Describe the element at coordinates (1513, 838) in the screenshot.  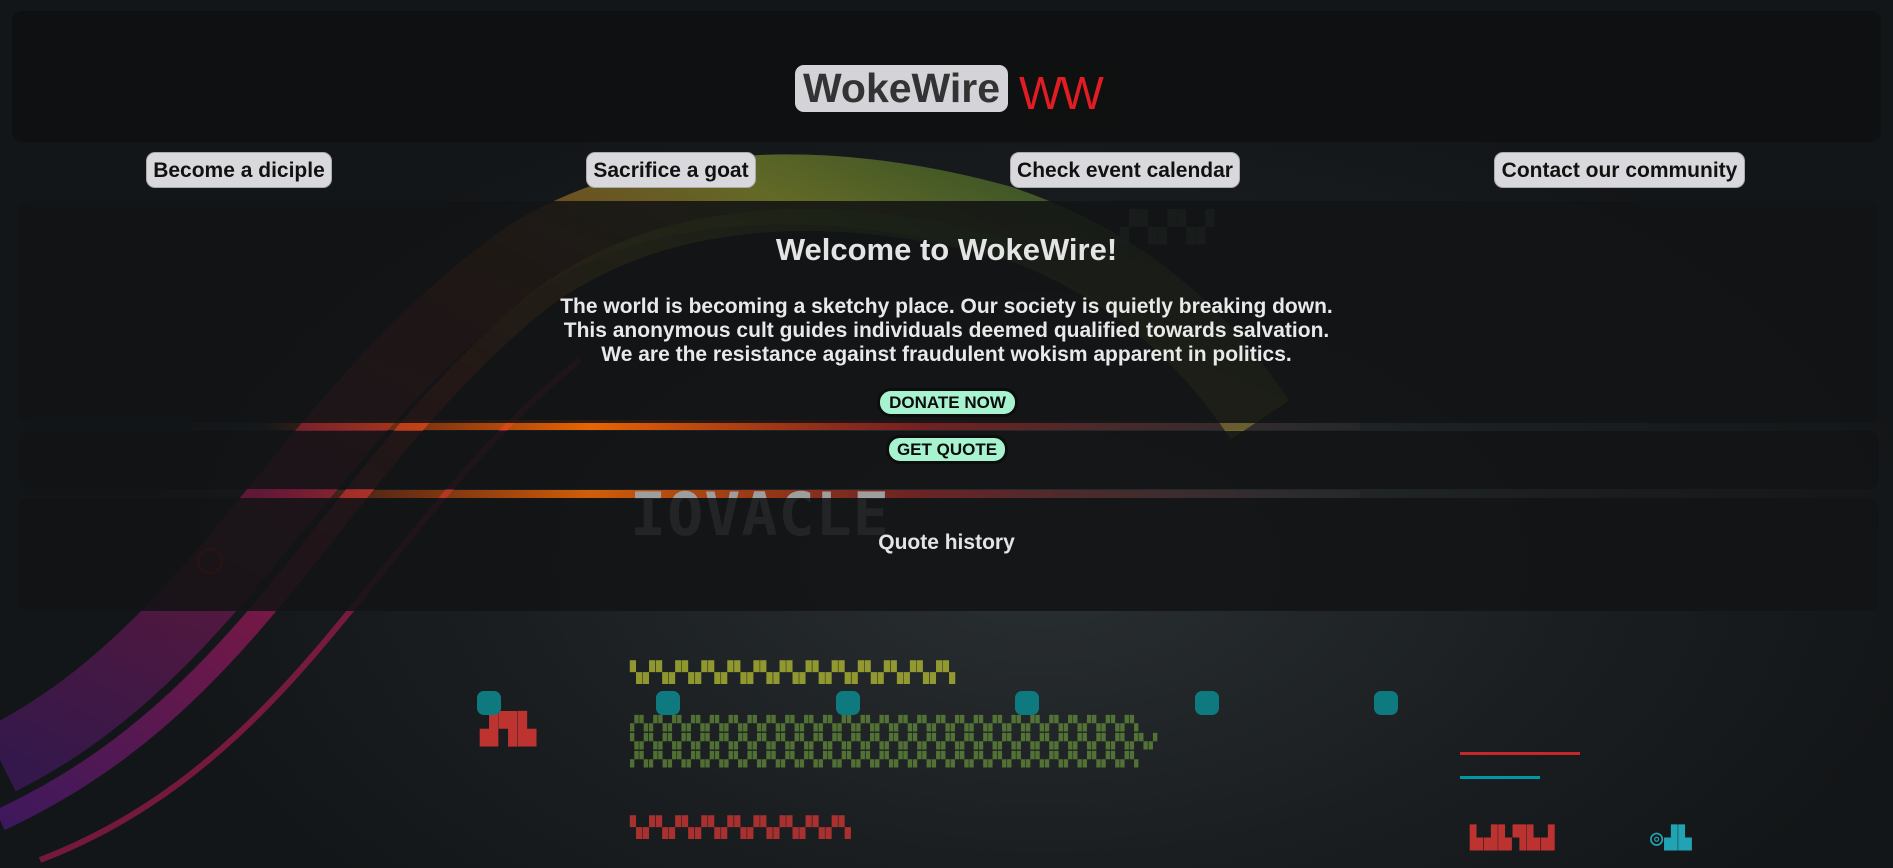
I see `background-text-graphic: ▙▟▙▜▙▟` at that location.